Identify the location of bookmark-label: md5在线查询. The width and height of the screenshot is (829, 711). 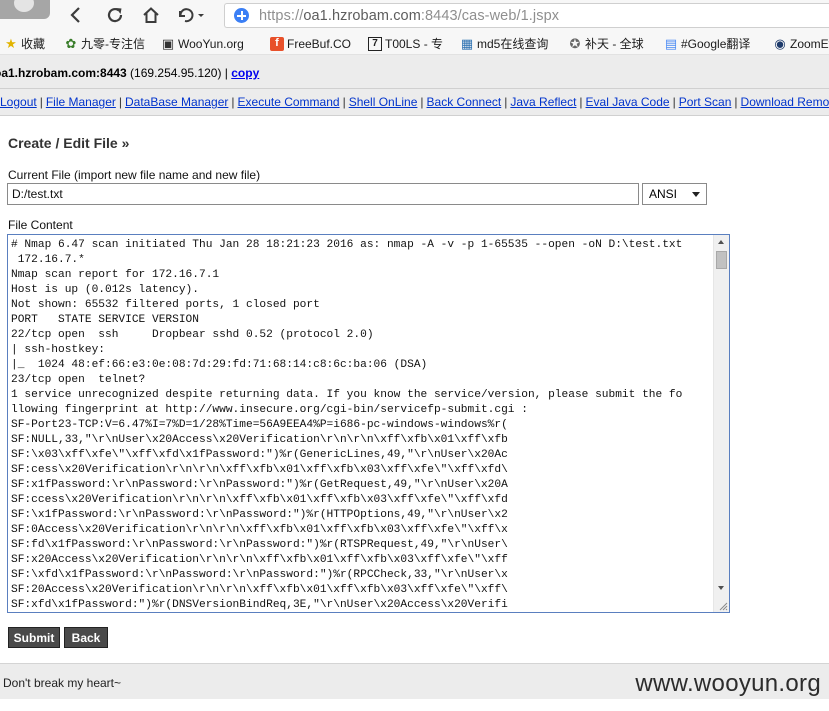
(513, 44).